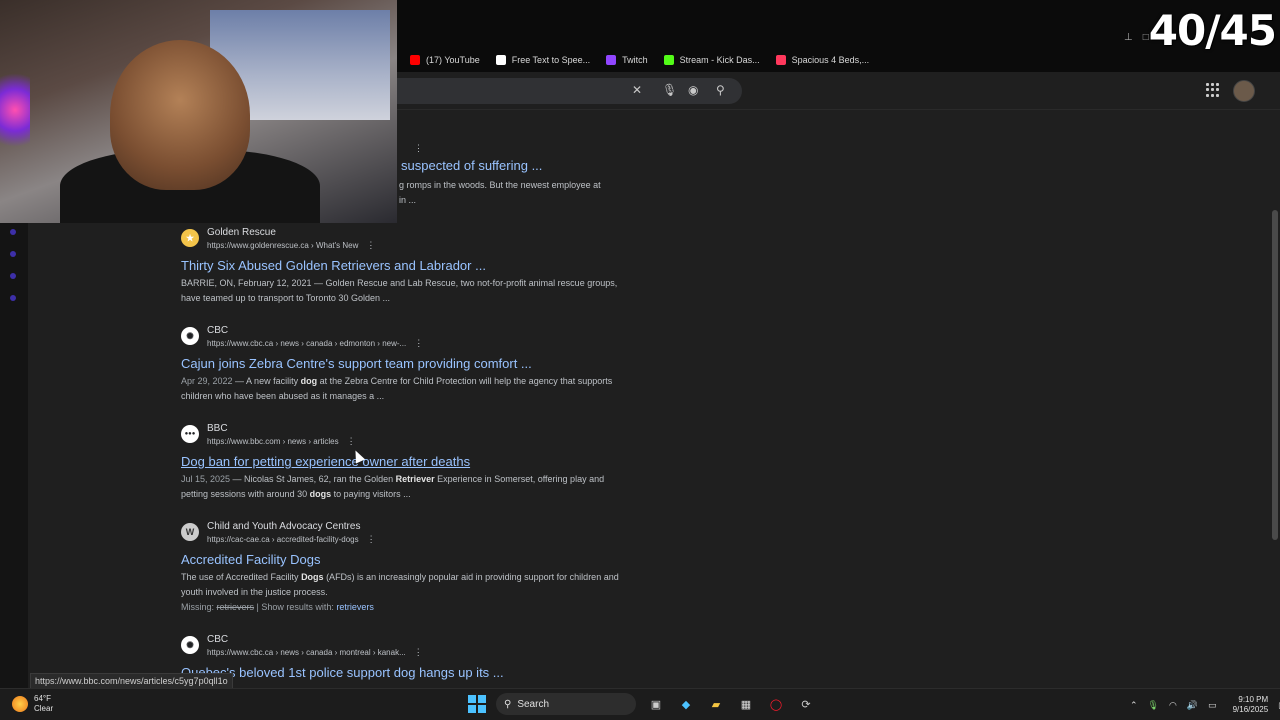  What do you see at coordinates (637, 90) in the screenshot?
I see `clear-icon: ✕` at bounding box center [637, 90].